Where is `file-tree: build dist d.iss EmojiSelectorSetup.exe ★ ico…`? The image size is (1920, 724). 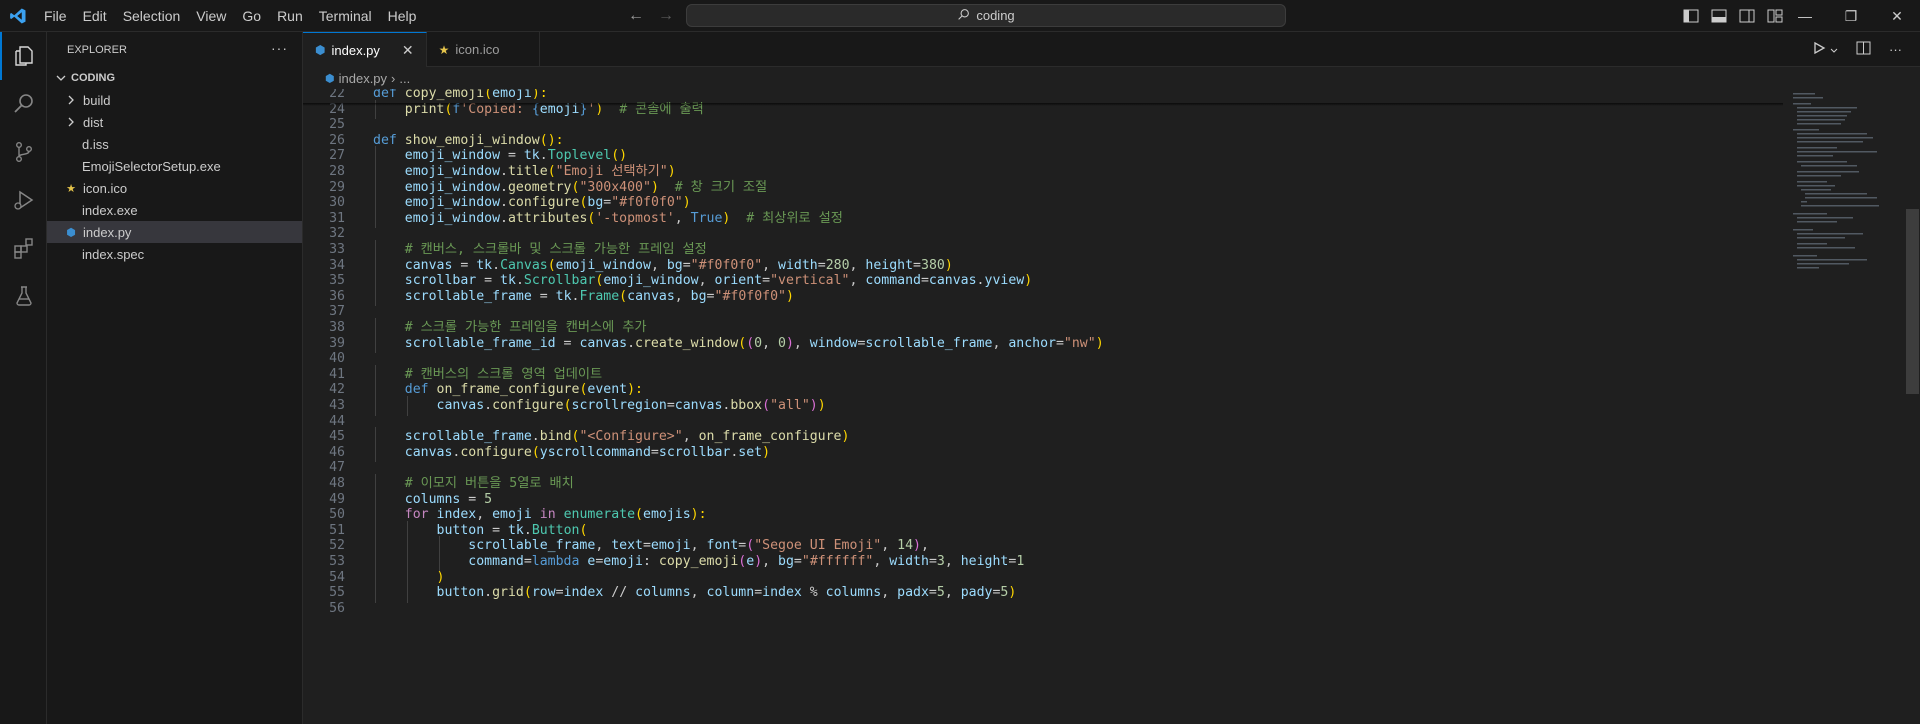
file-tree: build dist d.iss EmojiSelectorSetup.exe ★ ico… is located at coordinates (174, 177).